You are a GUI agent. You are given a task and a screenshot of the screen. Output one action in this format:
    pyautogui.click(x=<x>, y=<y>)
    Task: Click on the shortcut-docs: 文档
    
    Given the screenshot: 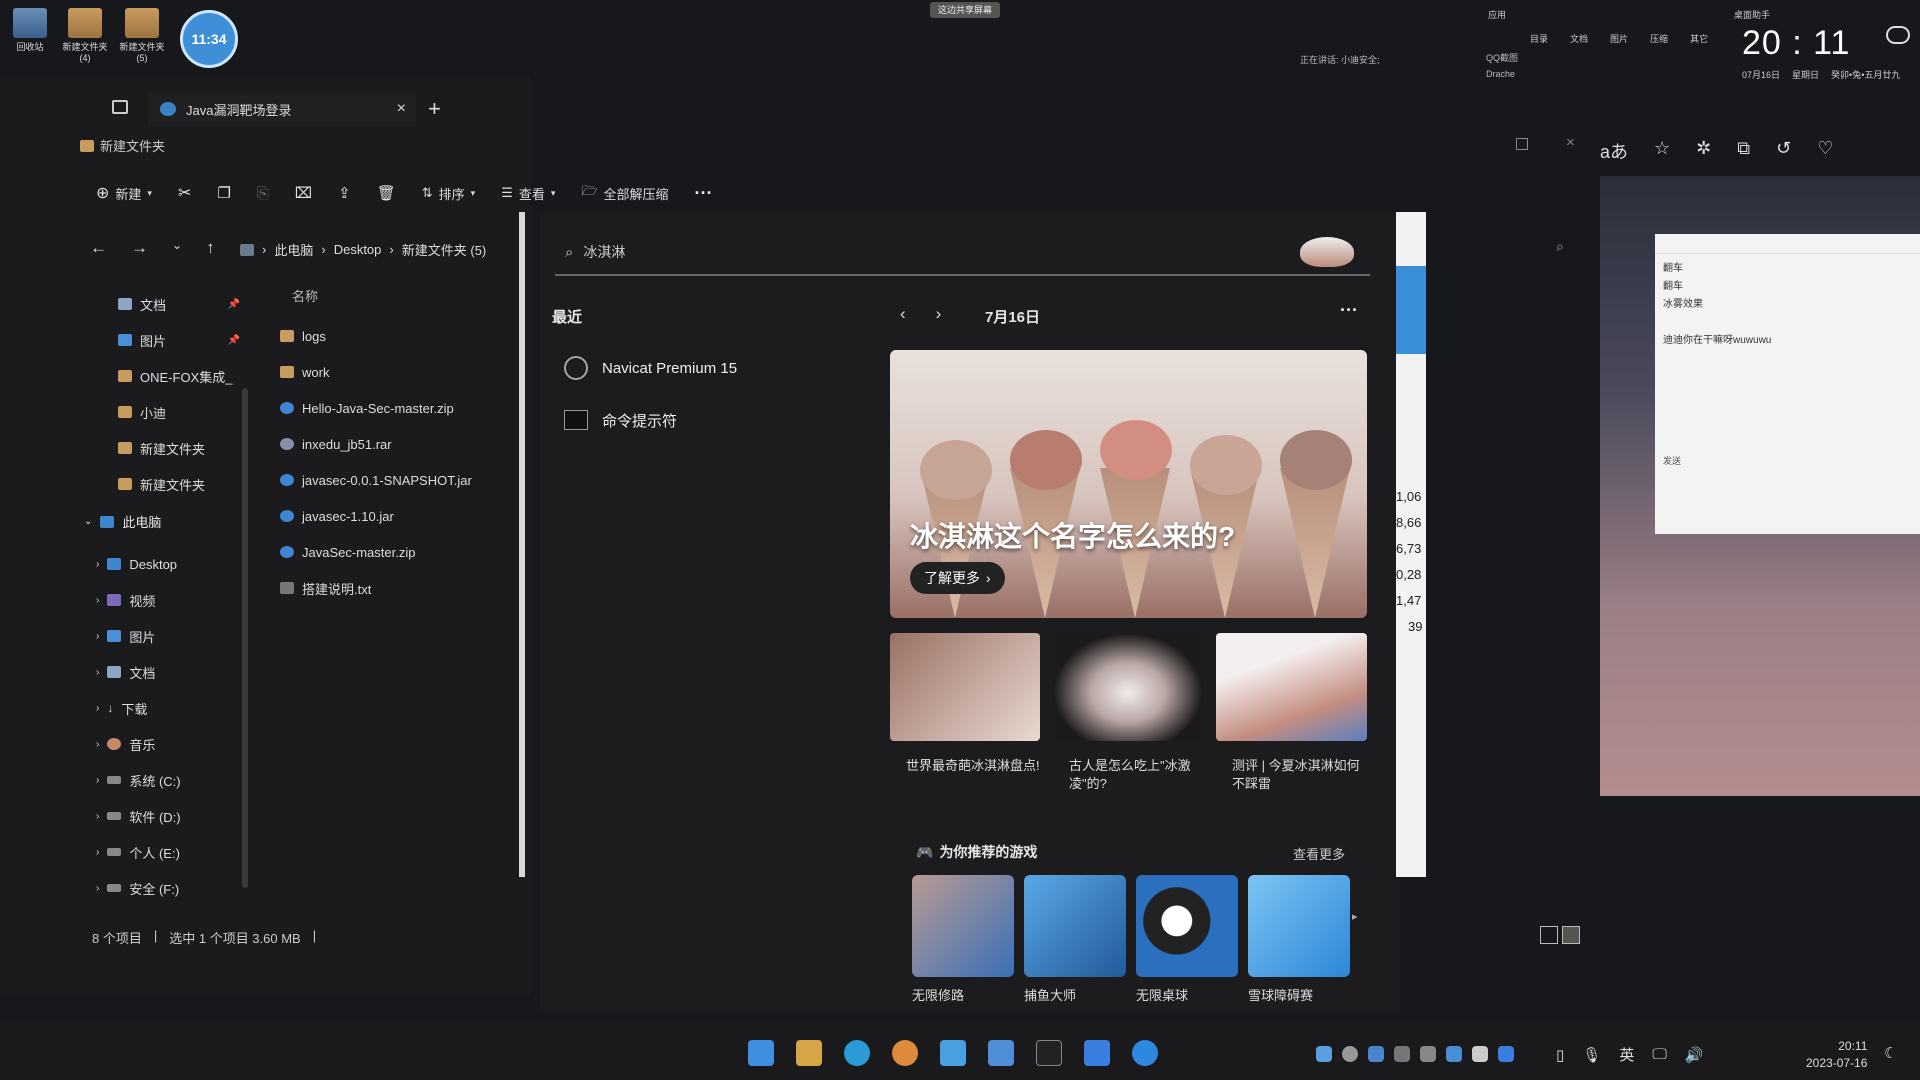 What is the action you would take?
    pyautogui.click(x=1579, y=38)
    